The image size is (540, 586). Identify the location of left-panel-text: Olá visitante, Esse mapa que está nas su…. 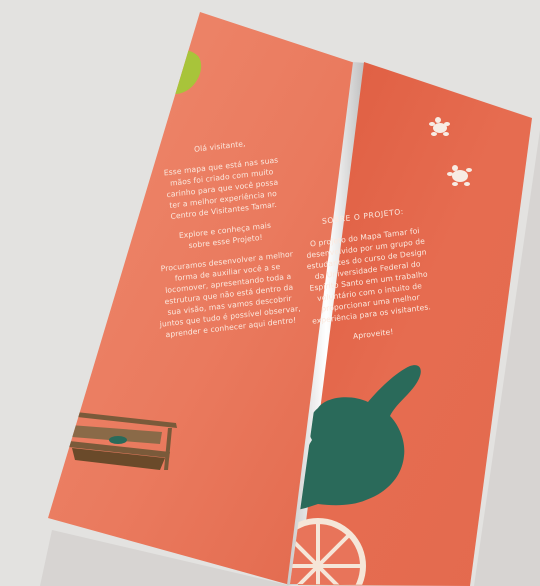
(225, 241).